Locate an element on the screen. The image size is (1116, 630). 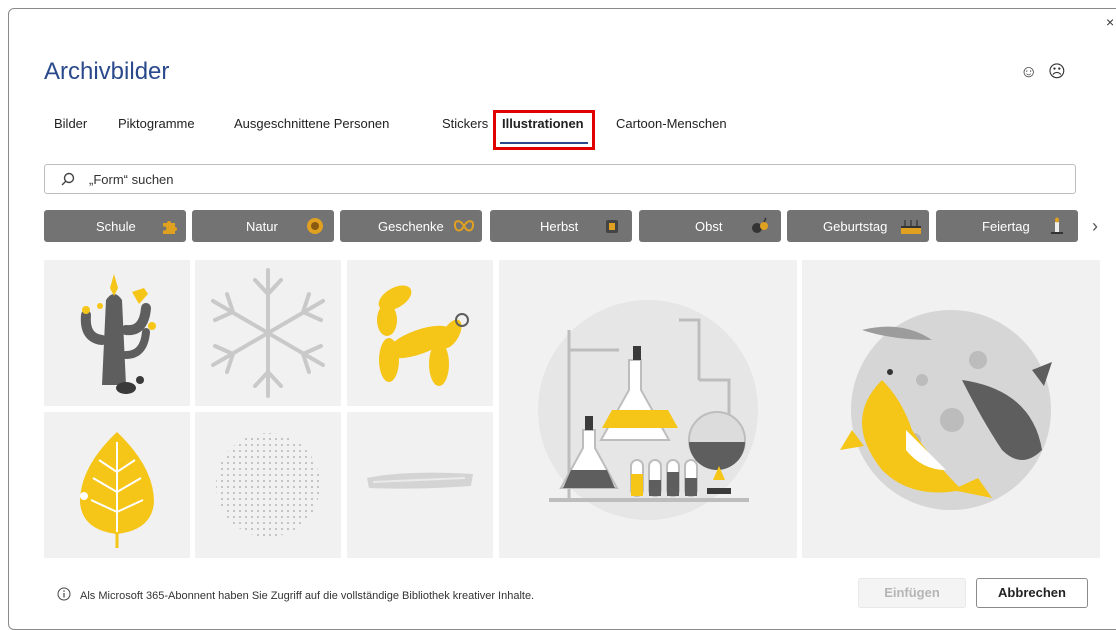
chip-geschenke: Geschenke is located at coordinates (411, 226).